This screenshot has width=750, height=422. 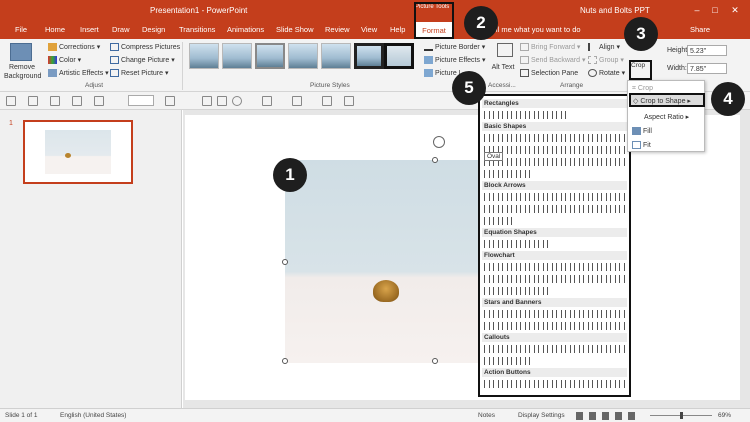 What do you see at coordinates (77, 101) in the screenshot?
I see `shape-outline-icon` at bounding box center [77, 101].